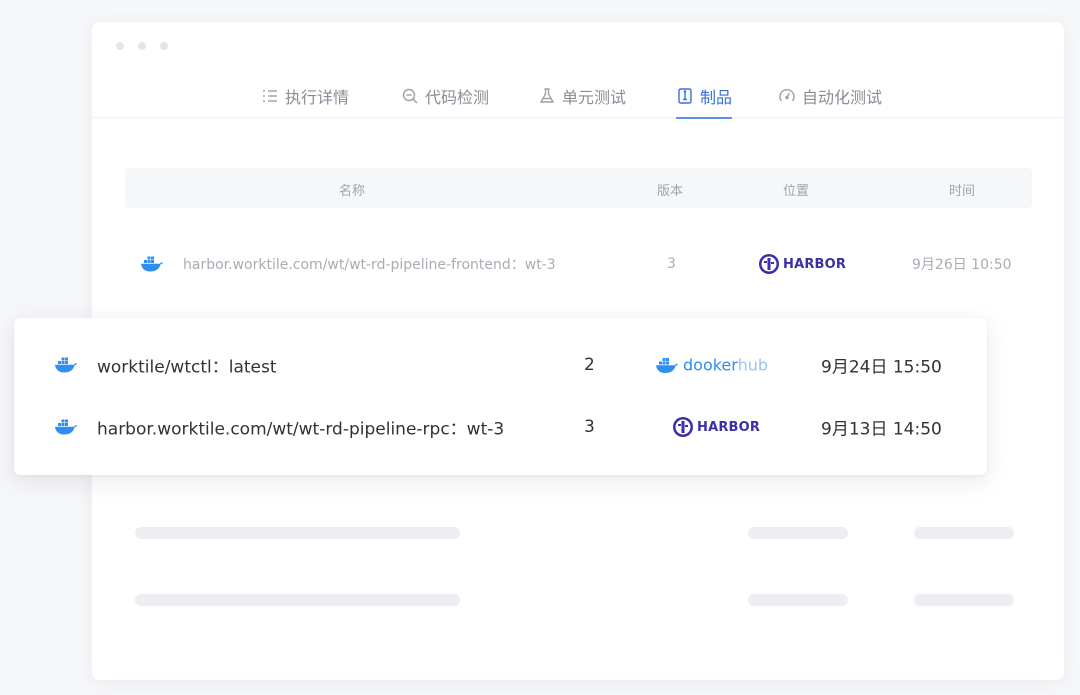  I want to click on tab-label: 自动化测试, so click(842, 97).